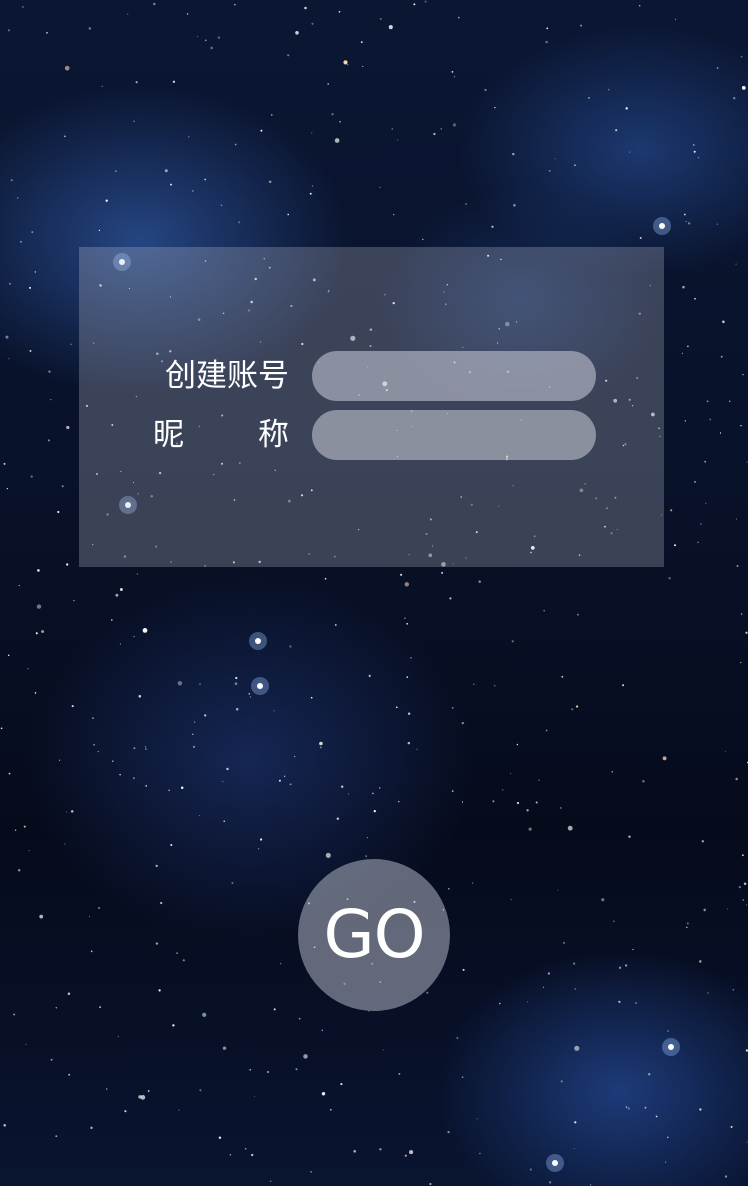 The width and height of the screenshot is (748, 1186). What do you see at coordinates (454, 435) in the screenshot?
I see `nickname-input` at bounding box center [454, 435].